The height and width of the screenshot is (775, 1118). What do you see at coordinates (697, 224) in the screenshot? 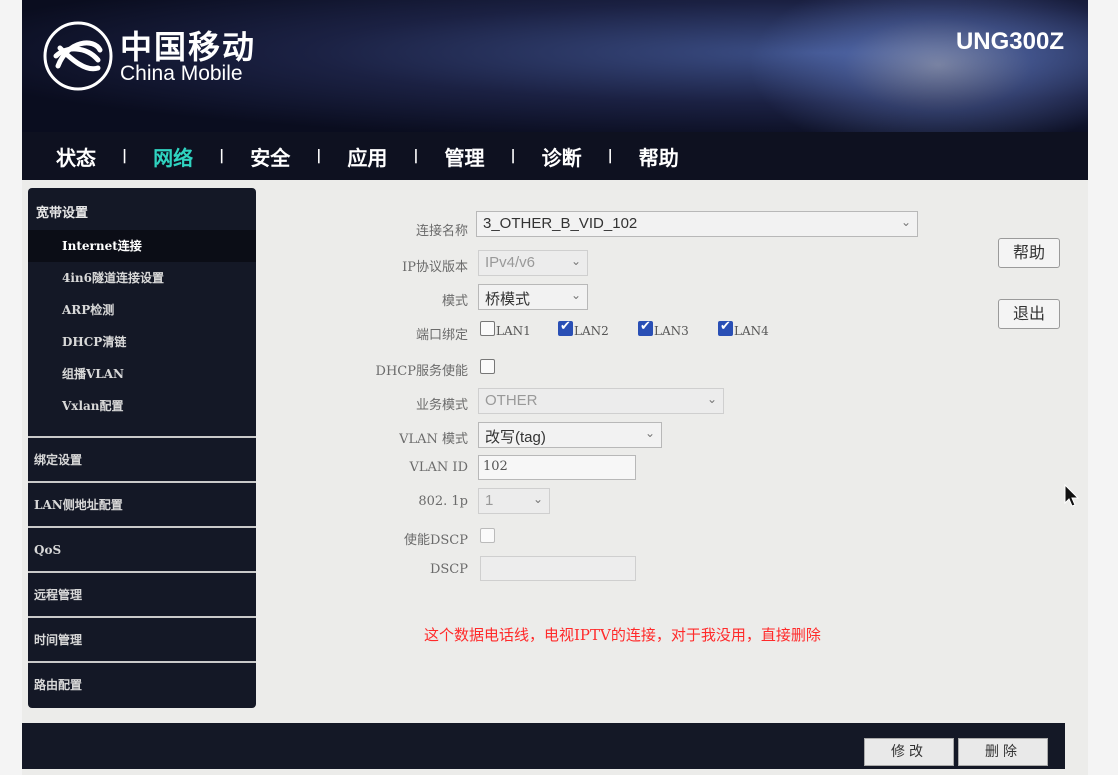
I see `connection-name-select: 3_OTHER_B_VID_102 ⌄` at bounding box center [697, 224].